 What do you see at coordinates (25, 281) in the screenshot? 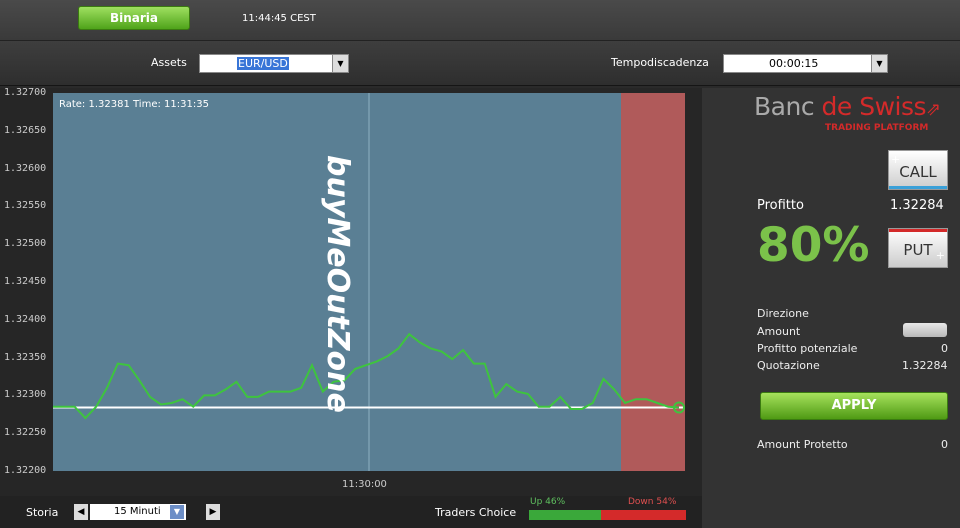
I see `y-axis-tick-label: 1.32450` at bounding box center [25, 281].